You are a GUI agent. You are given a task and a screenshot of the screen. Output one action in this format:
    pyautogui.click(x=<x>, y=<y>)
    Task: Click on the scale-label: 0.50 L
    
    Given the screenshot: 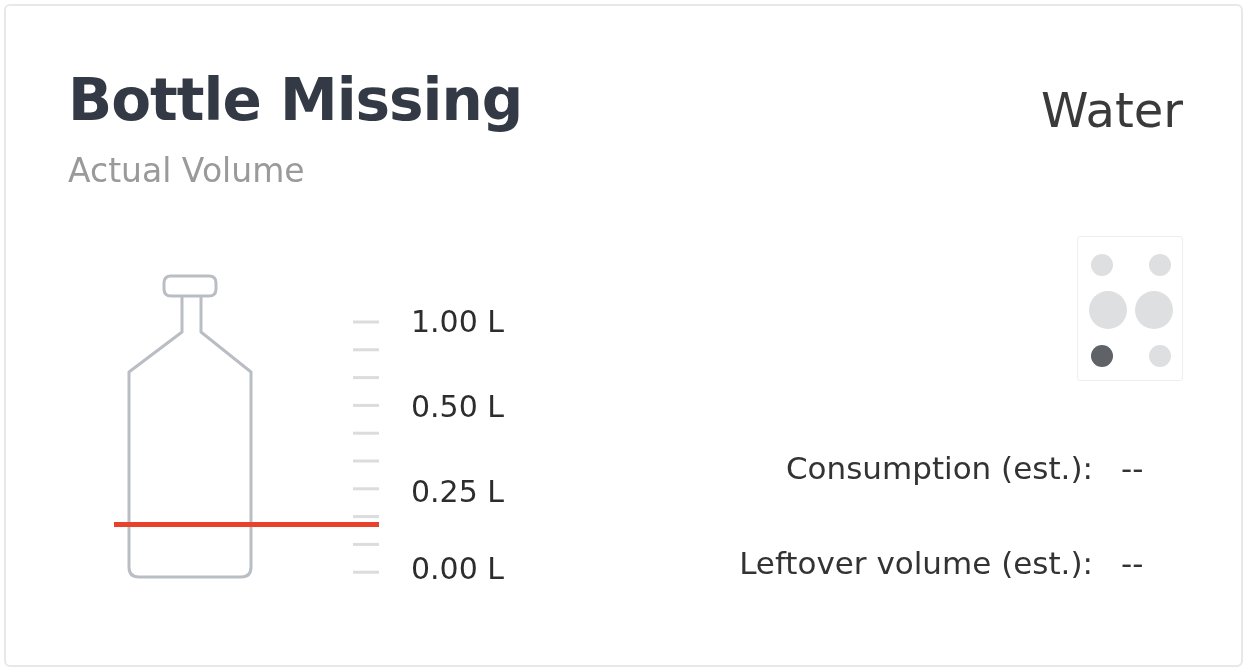 What is the action you would take?
    pyautogui.click(x=458, y=407)
    